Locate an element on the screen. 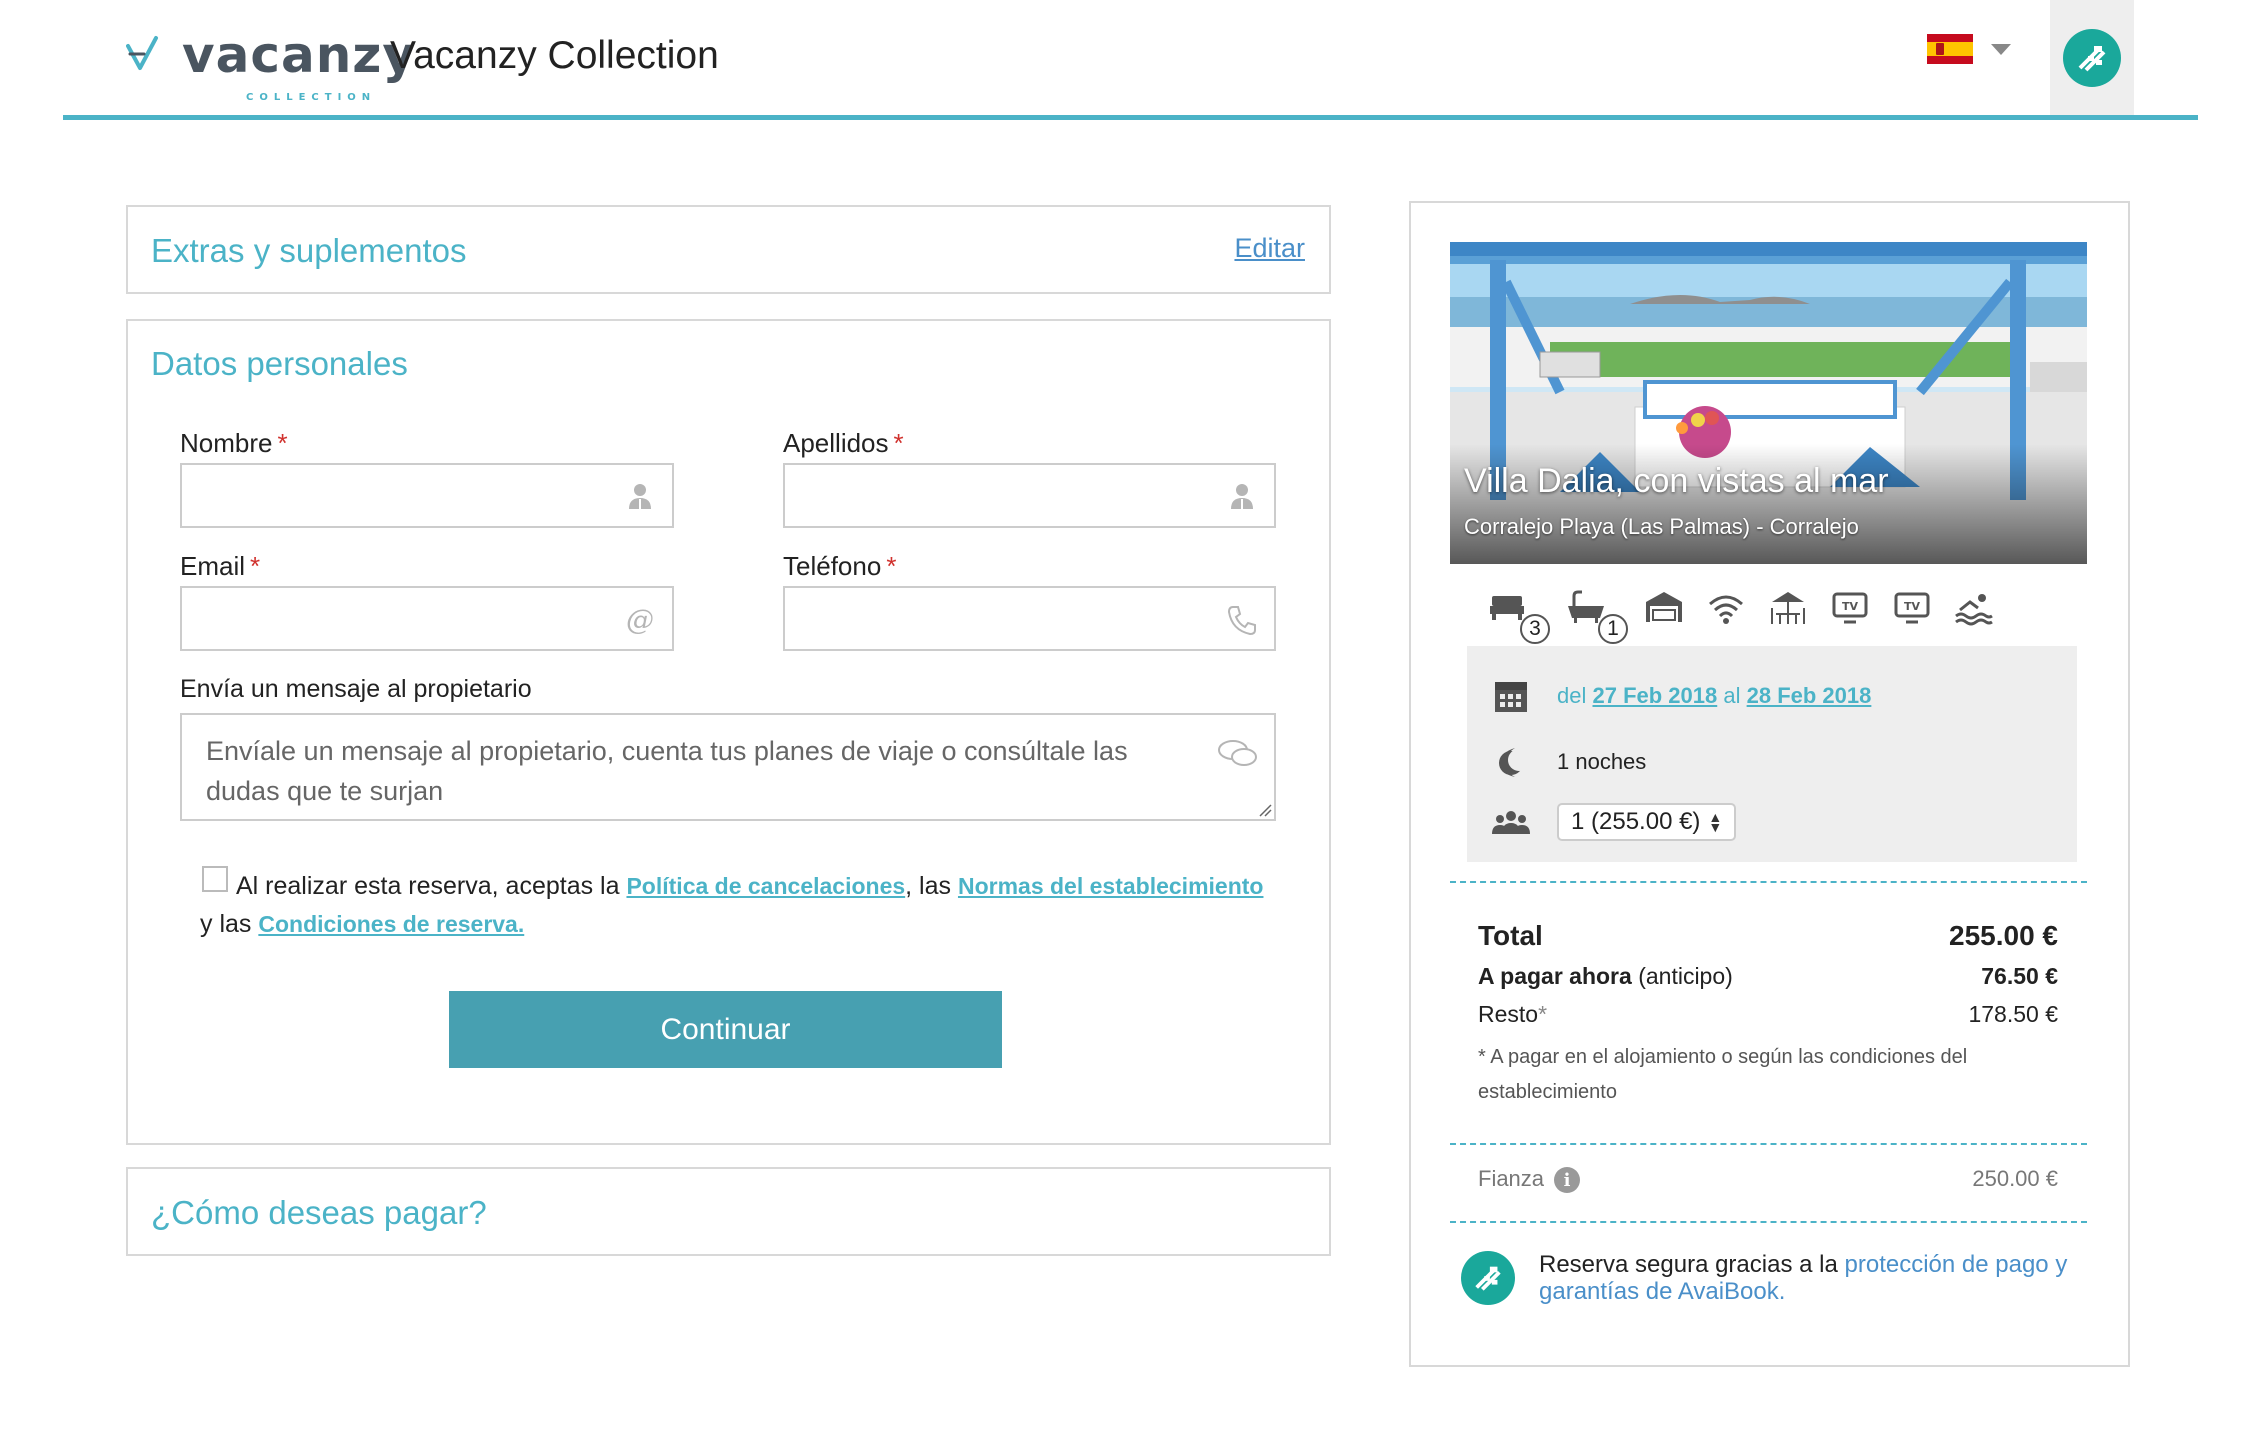  bedroom-count: 3 is located at coordinates (1535, 629).